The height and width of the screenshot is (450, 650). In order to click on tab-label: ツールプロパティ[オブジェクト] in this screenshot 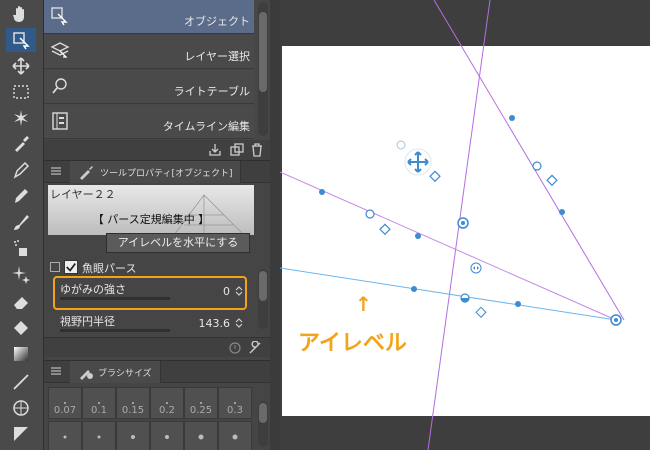, I will do `click(166, 173)`.